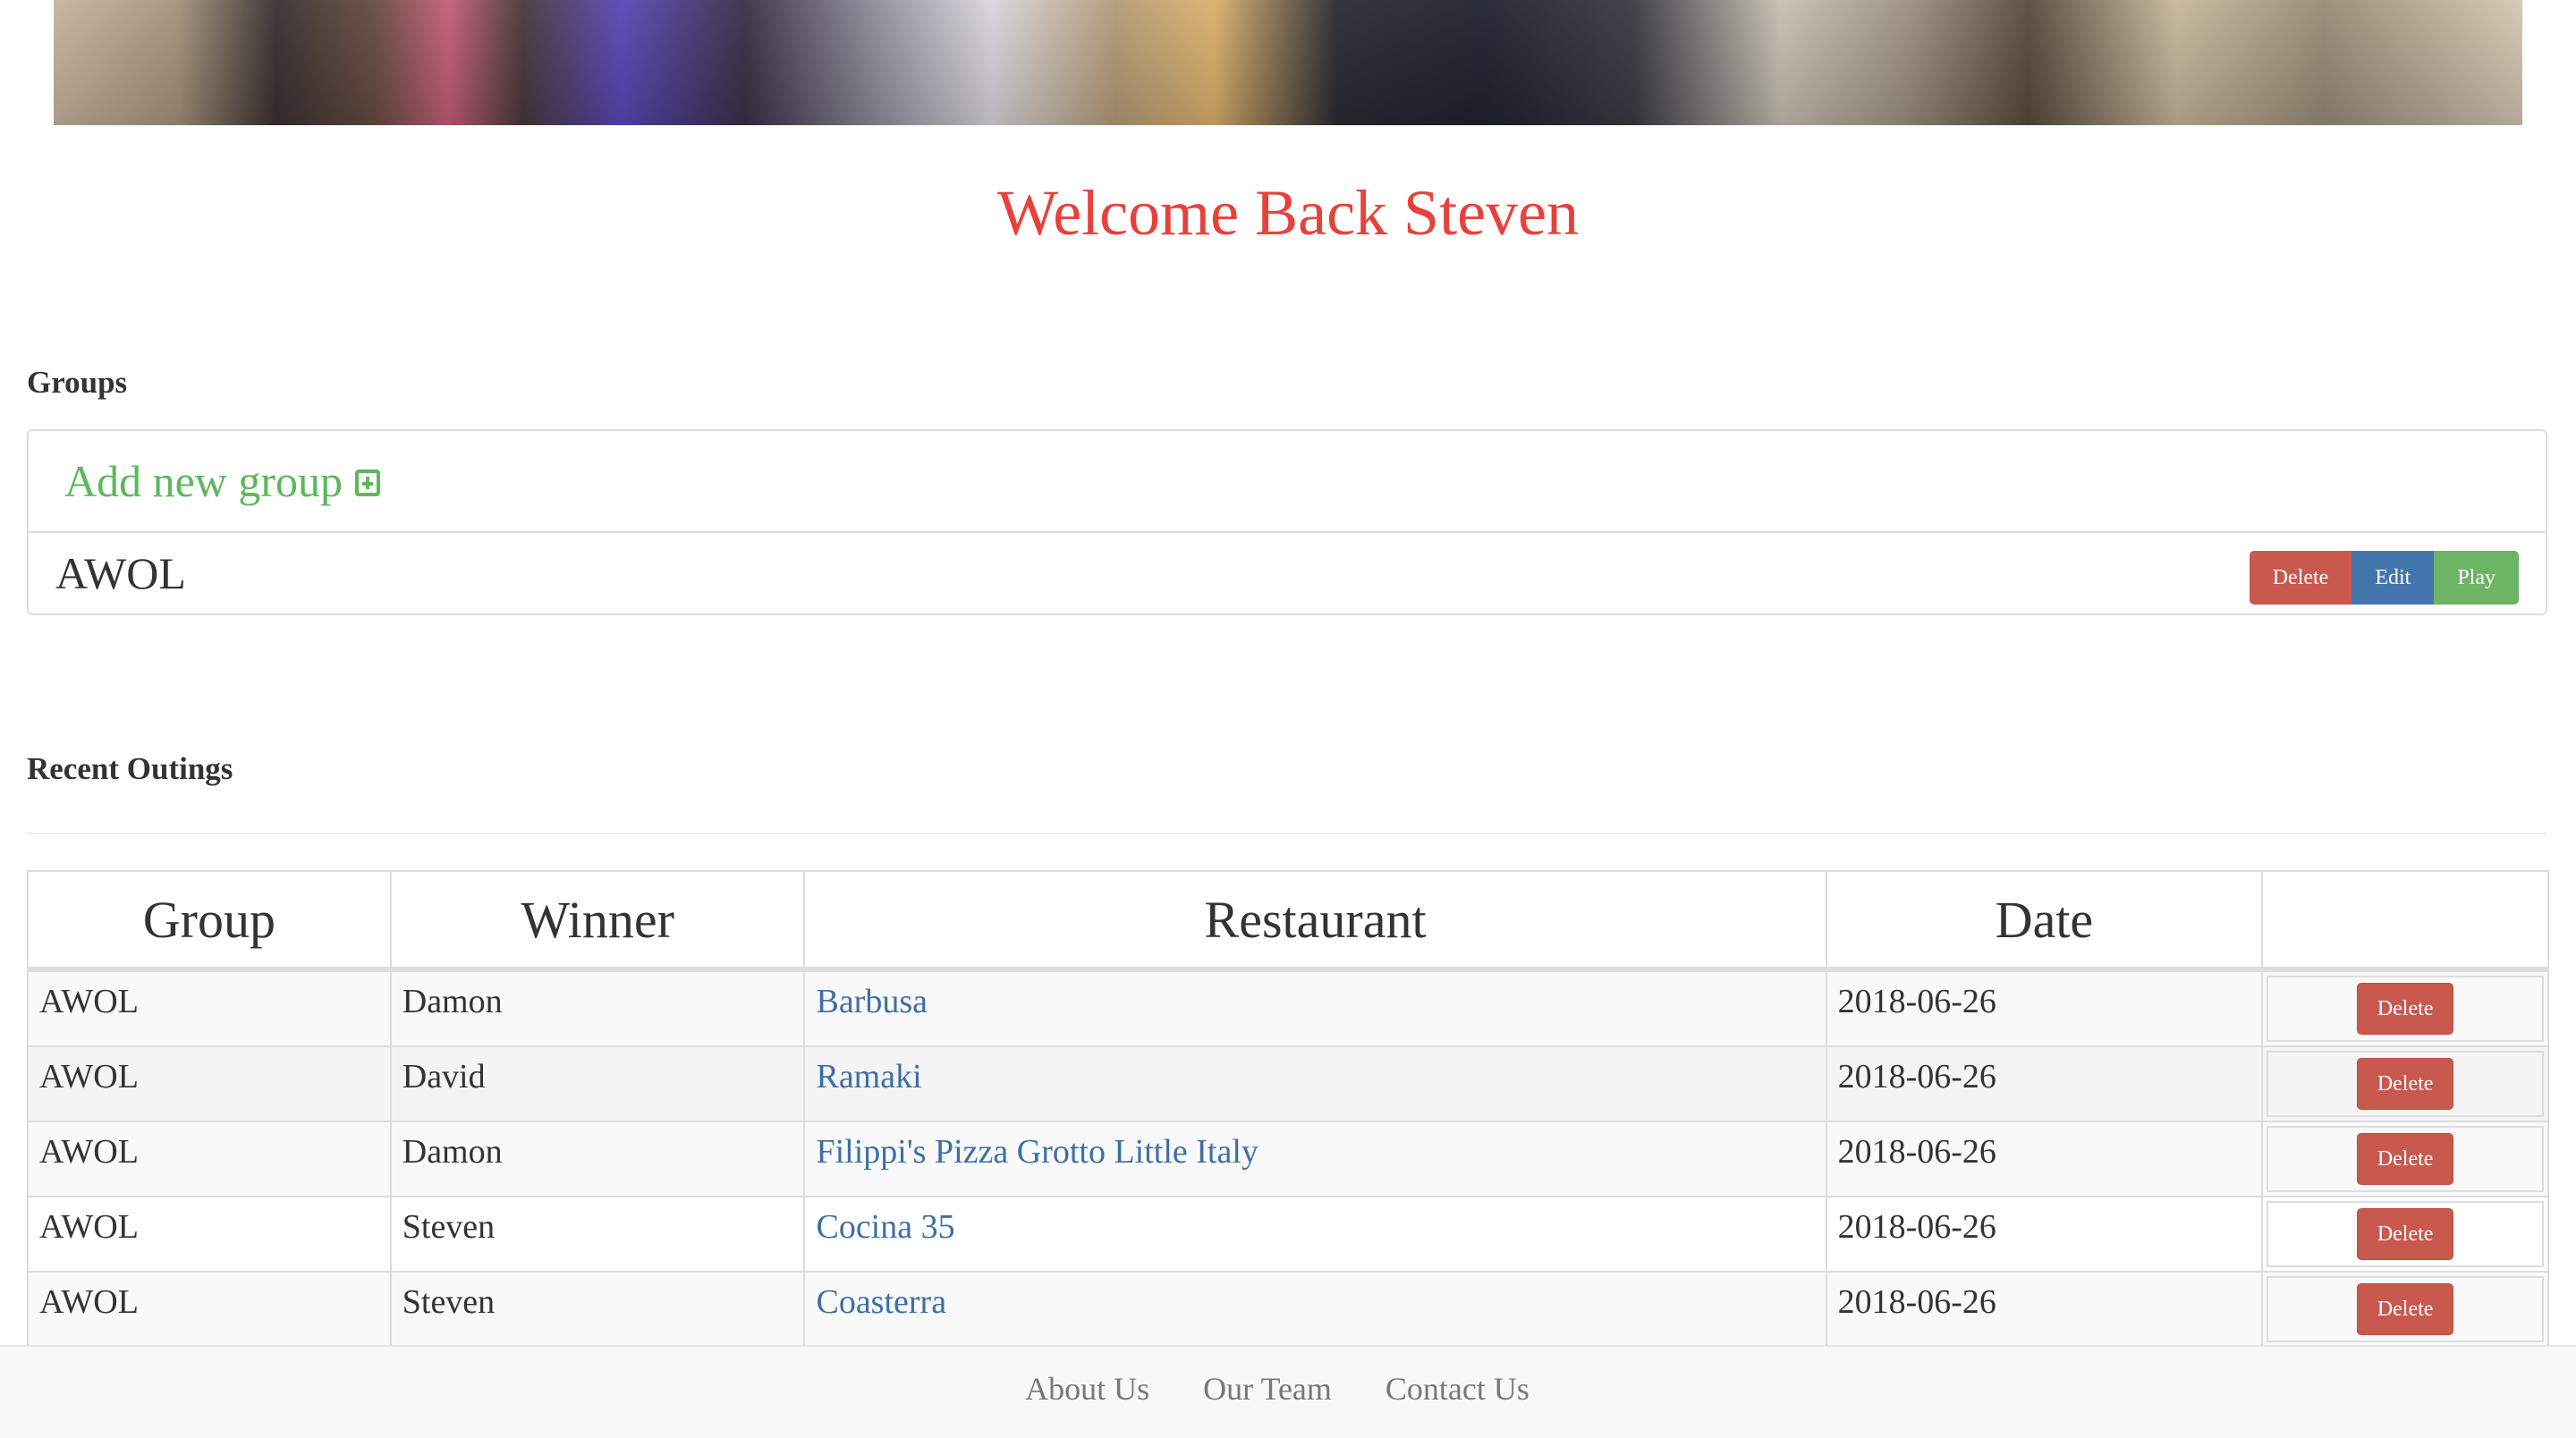 The image size is (2576, 1438). Describe the element at coordinates (1287, 833) in the screenshot. I see `divider` at that location.